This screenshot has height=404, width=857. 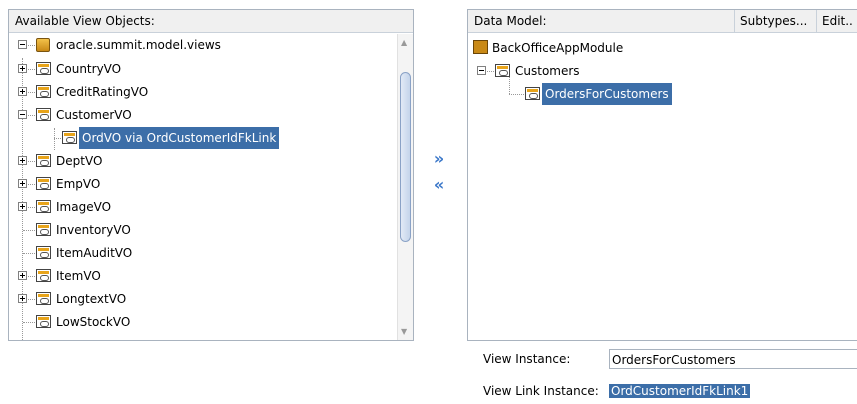 I want to click on scroll-down-arrow-icon: ▼, so click(x=404, y=331).